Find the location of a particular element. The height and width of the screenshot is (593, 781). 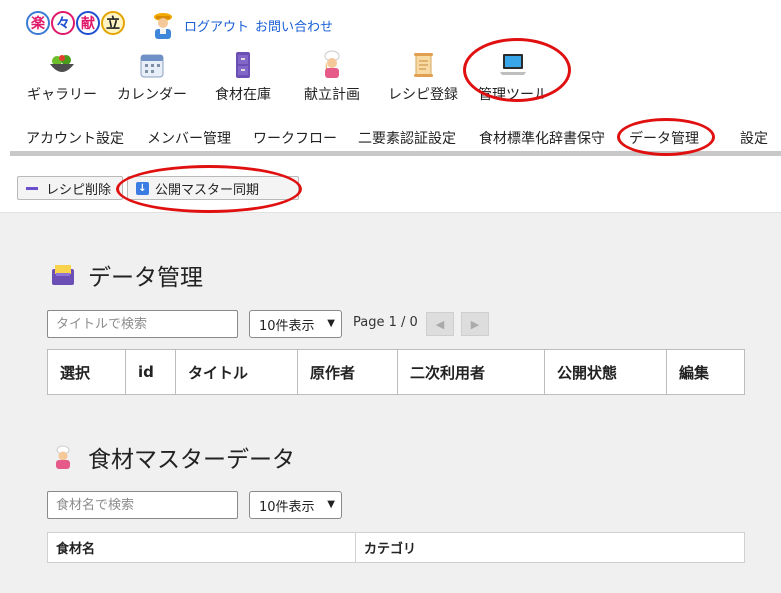

triangle-left-icon: ◀ is located at coordinates (440, 324).